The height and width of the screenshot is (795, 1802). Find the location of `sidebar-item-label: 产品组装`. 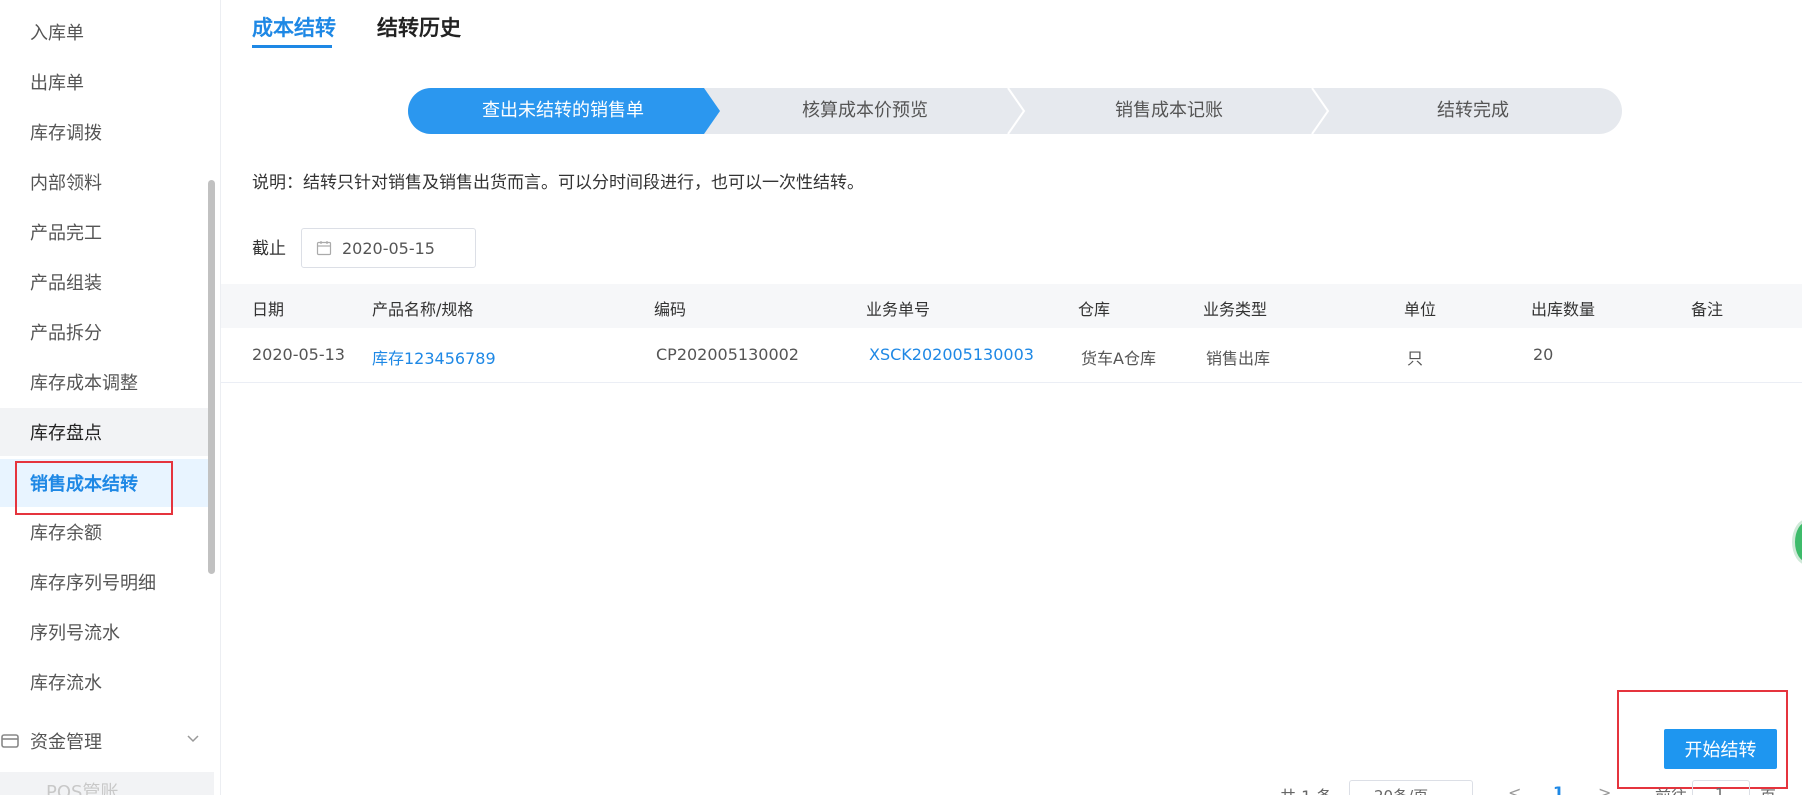

sidebar-item-label: 产品组装 is located at coordinates (66, 283).